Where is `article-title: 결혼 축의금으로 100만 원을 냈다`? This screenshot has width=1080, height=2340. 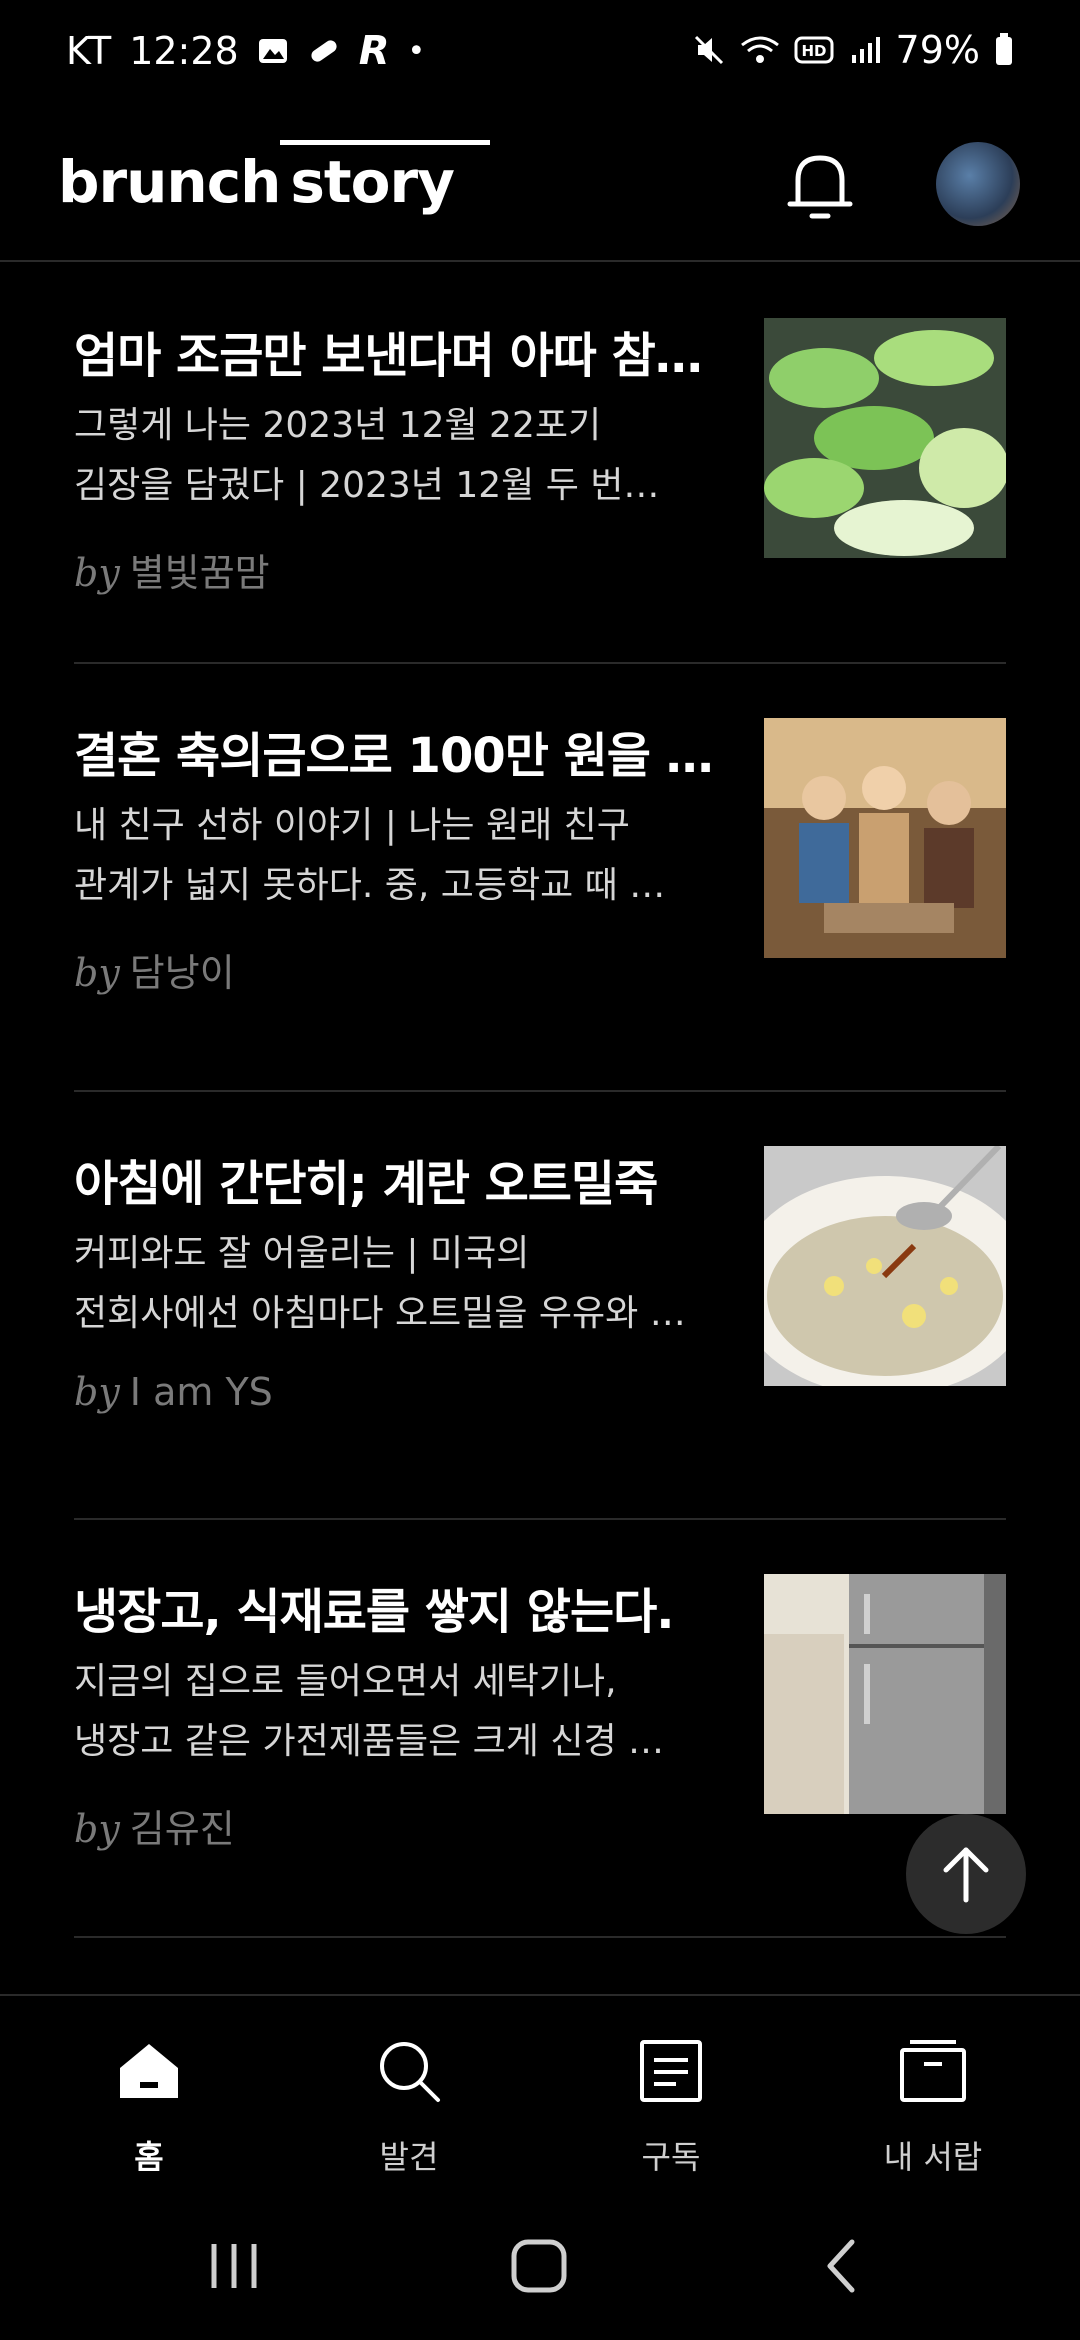
article-title: 결혼 축의금으로 100만 원을 냈다 is located at coordinates (404, 751).